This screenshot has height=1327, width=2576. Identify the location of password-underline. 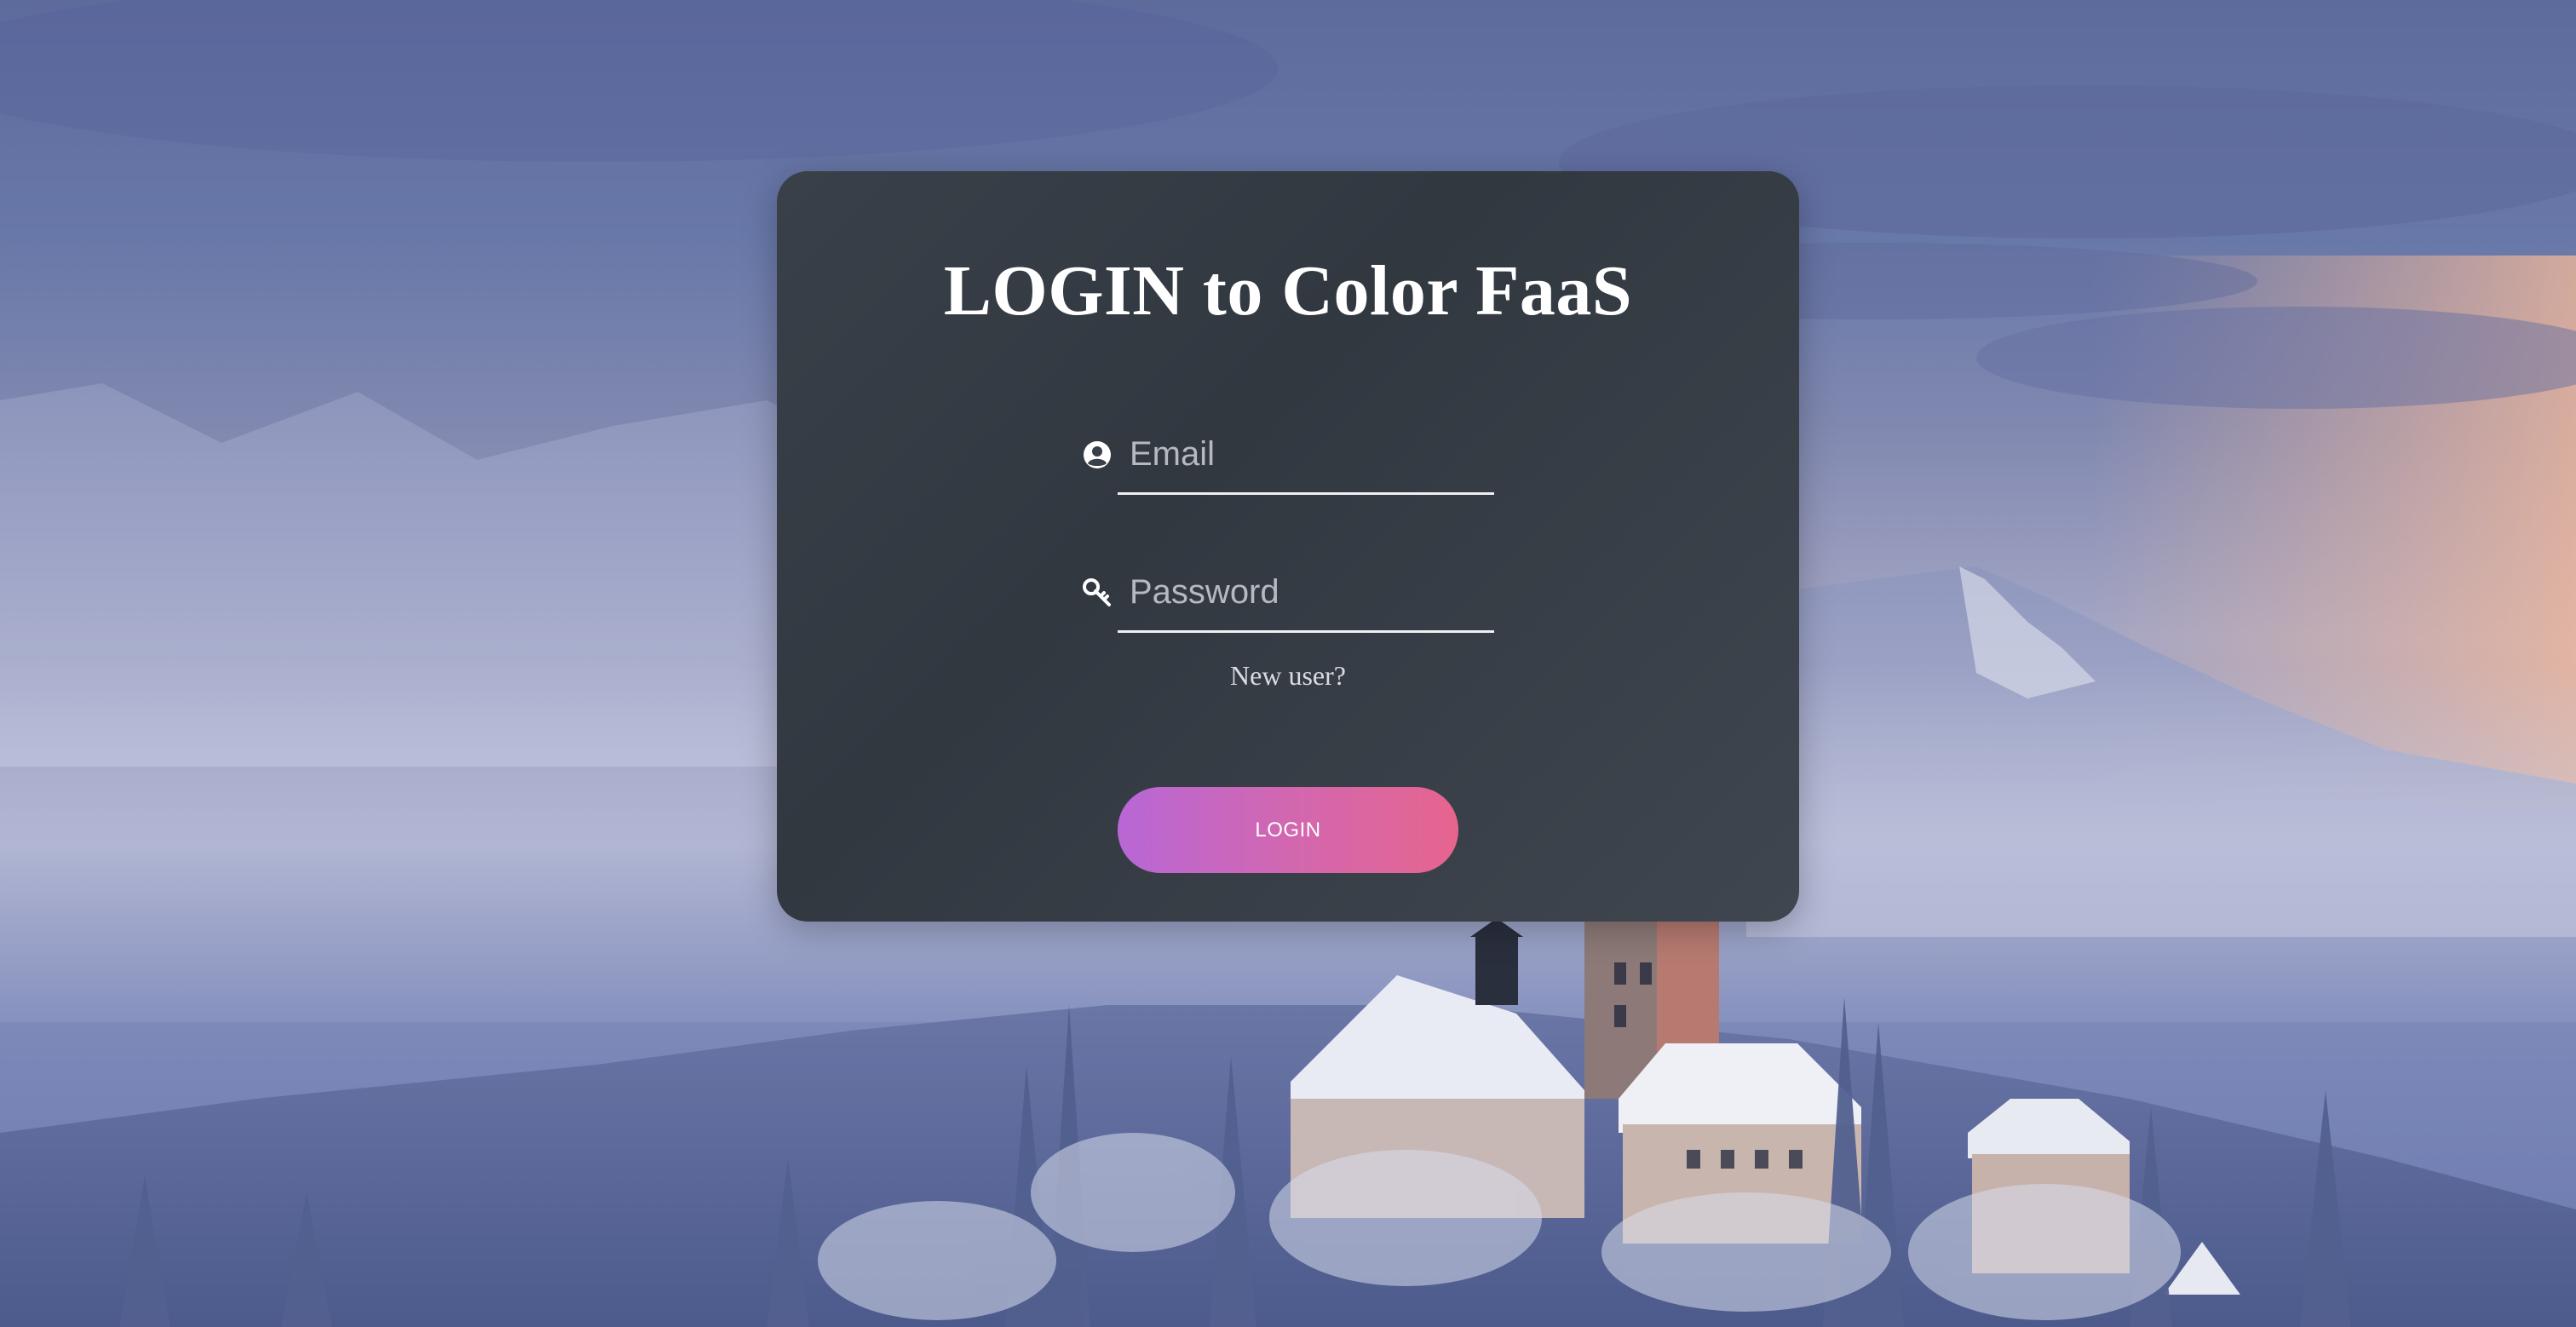
(1306, 631).